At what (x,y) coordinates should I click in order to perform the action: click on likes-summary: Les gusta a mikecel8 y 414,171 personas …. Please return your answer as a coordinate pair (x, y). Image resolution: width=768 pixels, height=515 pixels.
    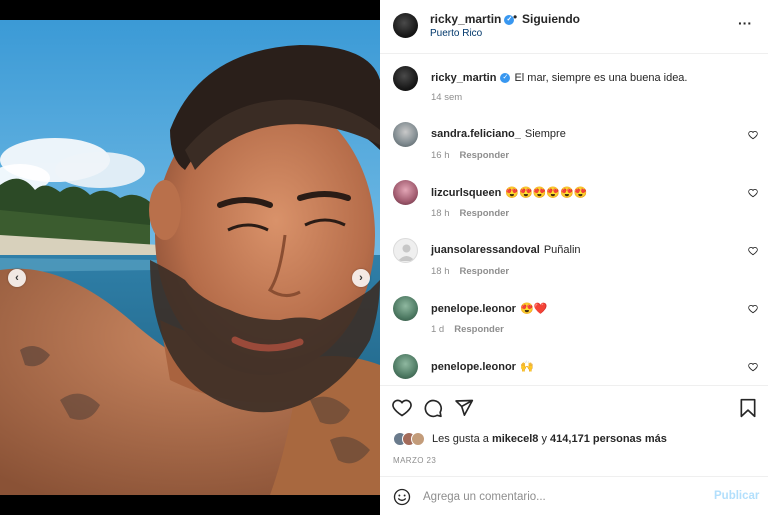
    Looking at the image, I should click on (530, 439).